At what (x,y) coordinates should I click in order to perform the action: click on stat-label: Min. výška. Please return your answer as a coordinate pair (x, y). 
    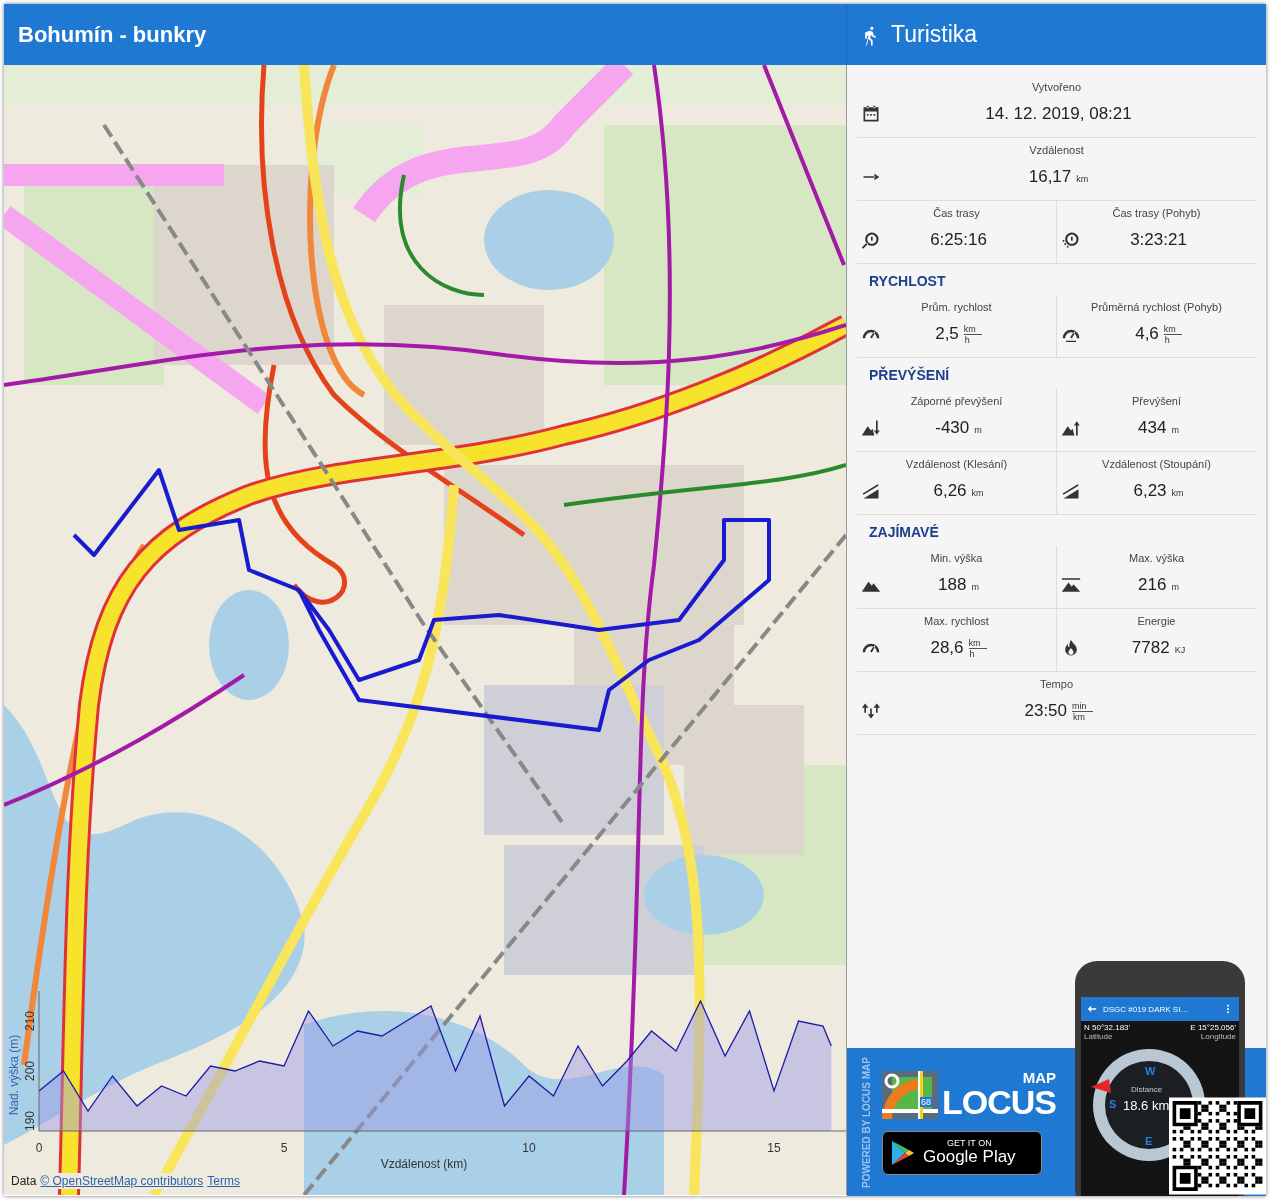
    Looking at the image, I should click on (956, 559).